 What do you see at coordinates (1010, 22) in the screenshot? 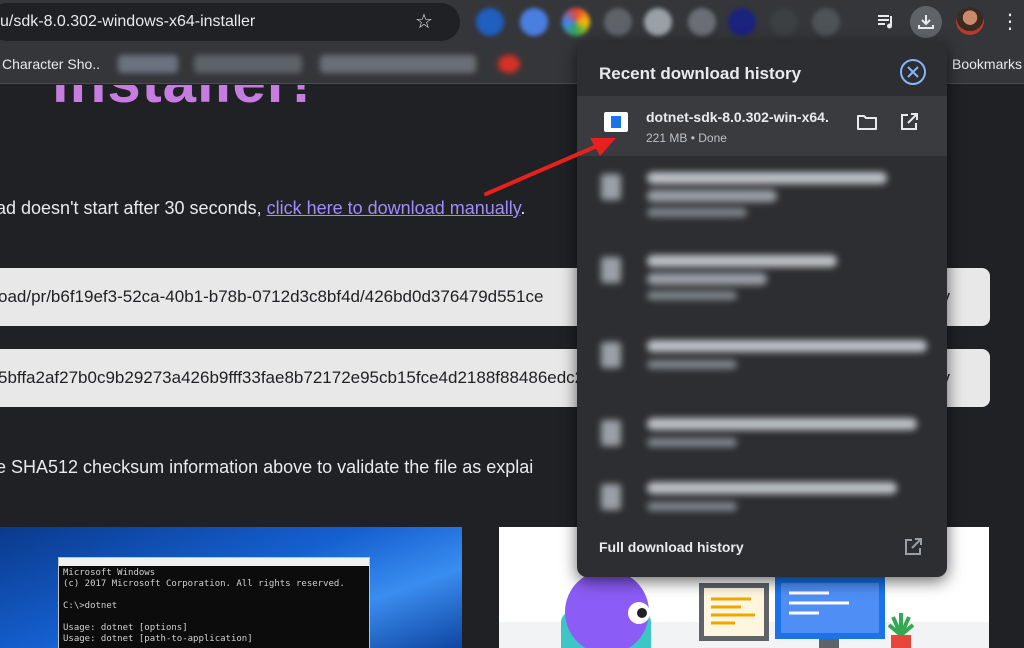
I see `more-vert-icon: ⋮` at bounding box center [1010, 22].